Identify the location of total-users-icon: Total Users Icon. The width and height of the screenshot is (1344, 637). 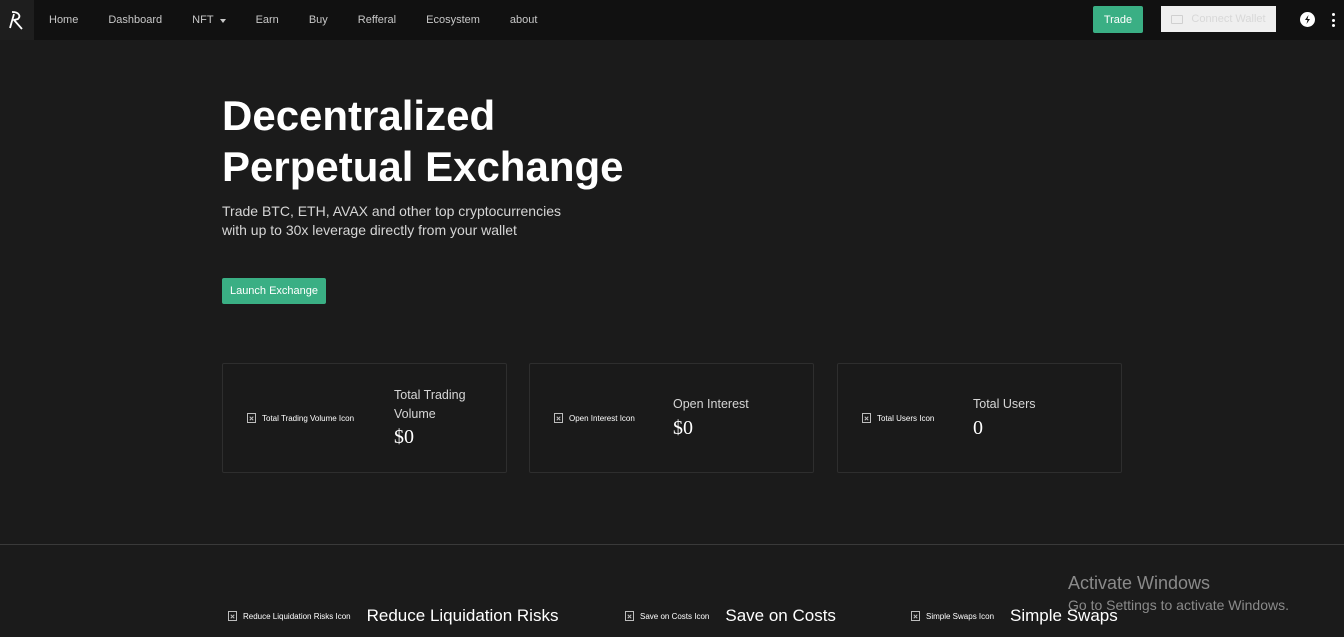
(898, 418).